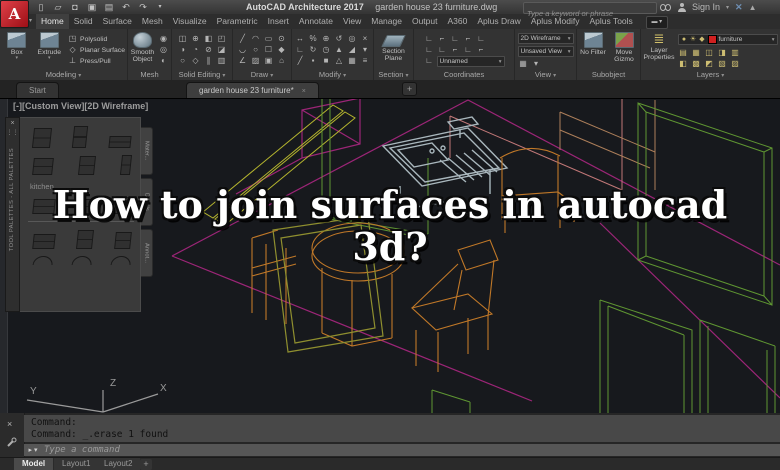  I want to click on command-options-icon: ▸ ▾, so click(33, 450).